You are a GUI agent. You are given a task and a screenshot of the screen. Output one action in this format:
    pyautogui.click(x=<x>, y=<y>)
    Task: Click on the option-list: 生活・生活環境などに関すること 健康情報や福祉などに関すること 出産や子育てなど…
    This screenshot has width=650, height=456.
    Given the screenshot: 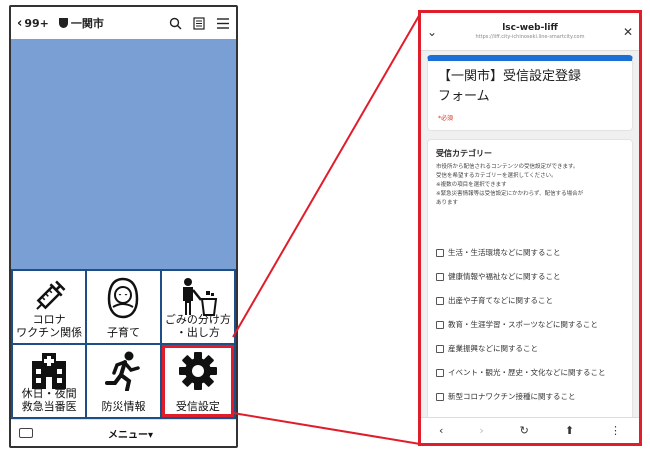 What is the action you would take?
    pyautogui.click(x=530, y=325)
    